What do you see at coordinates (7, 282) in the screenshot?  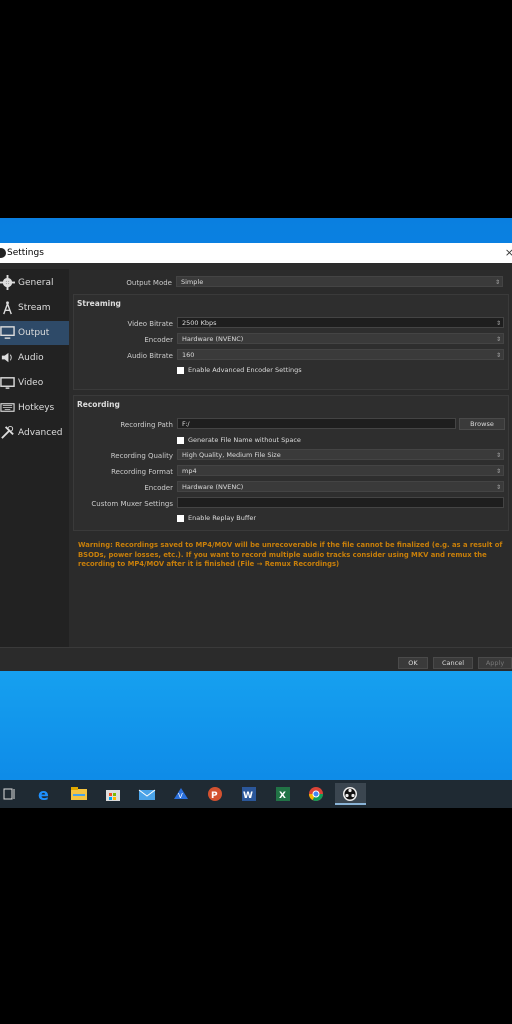 I see `gear-icon` at bounding box center [7, 282].